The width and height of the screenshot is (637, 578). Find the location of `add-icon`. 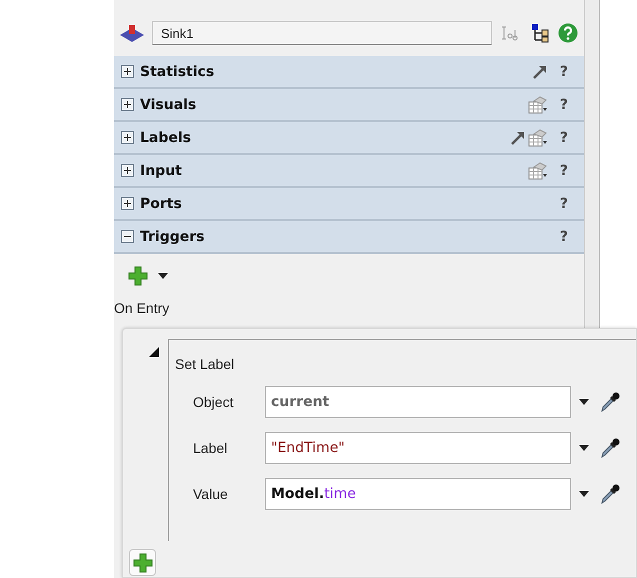

add-icon is located at coordinates (142, 562).